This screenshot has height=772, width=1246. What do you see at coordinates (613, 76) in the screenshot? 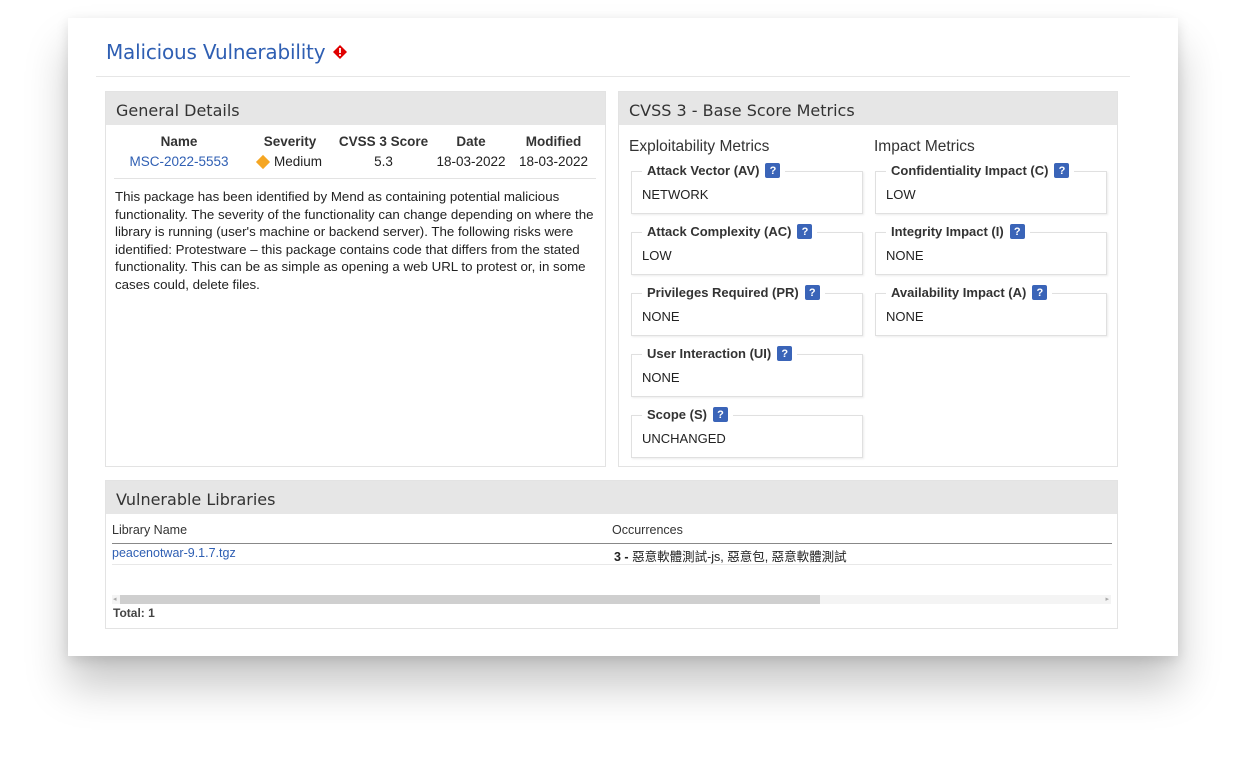
I see `title-divider` at bounding box center [613, 76].